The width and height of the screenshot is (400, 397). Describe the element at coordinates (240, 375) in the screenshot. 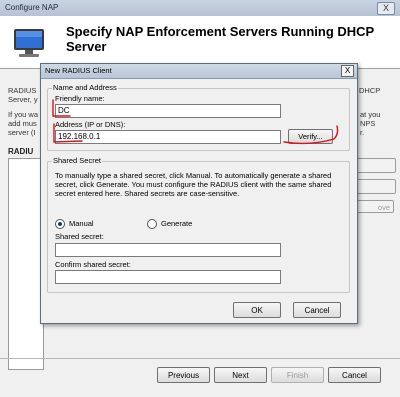

I see `next-button: Next` at that location.